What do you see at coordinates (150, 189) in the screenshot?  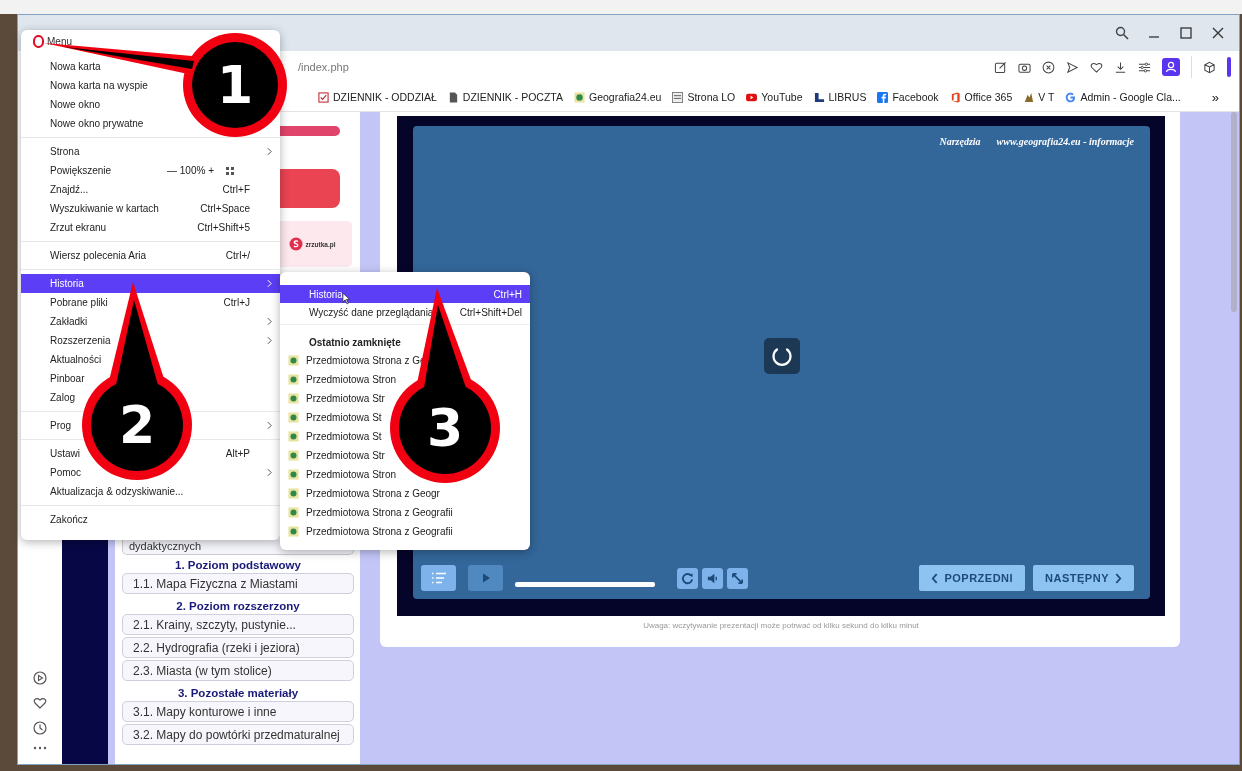 I see `menu-item: Znajdź... Ctrl+F` at bounding box center [150, 189].